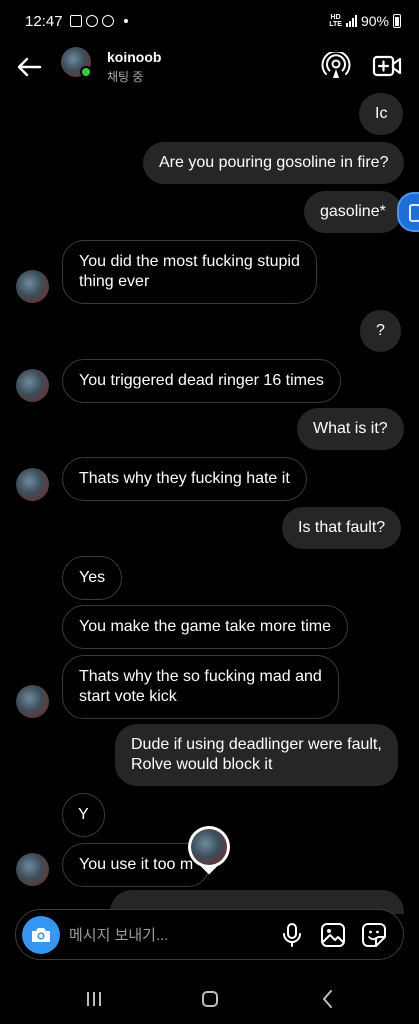 This screenshot has width=419, height=1024. Describe the element at coordinates (125, 77) in the screenshot. I see `contact-status: 채팅 중` at that location.